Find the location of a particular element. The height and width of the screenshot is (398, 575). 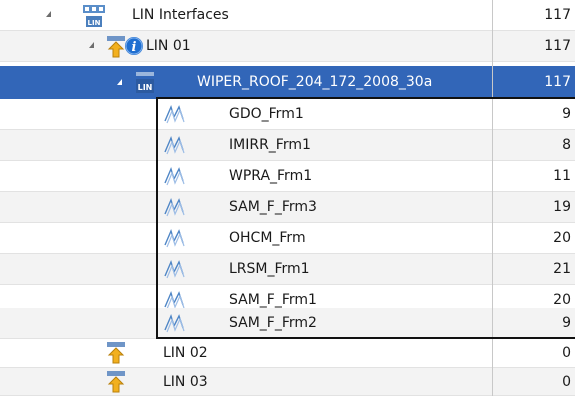

tree-item-label: WIPER_ROOF_204_172_2008_30a is located at coordinates (315, 82).